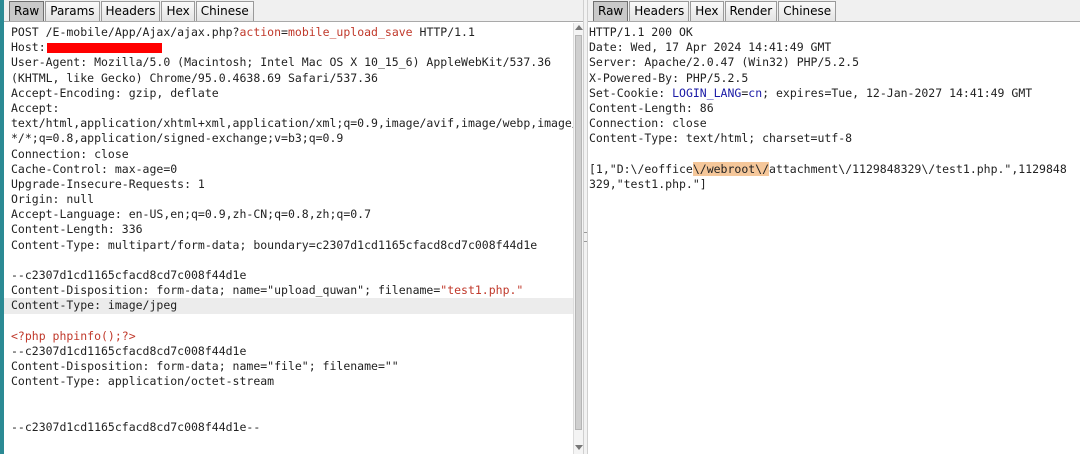  I want to click on request-tab-raw: Raw, so click(27, 11).